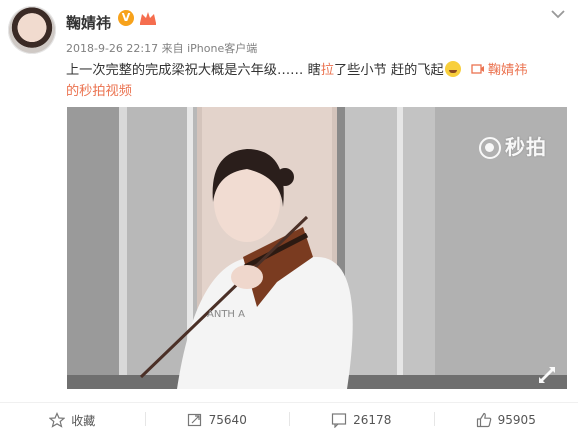 This screenshot has width=578, height=437. I want to click on repost-count: 75640, so click(228, 420).